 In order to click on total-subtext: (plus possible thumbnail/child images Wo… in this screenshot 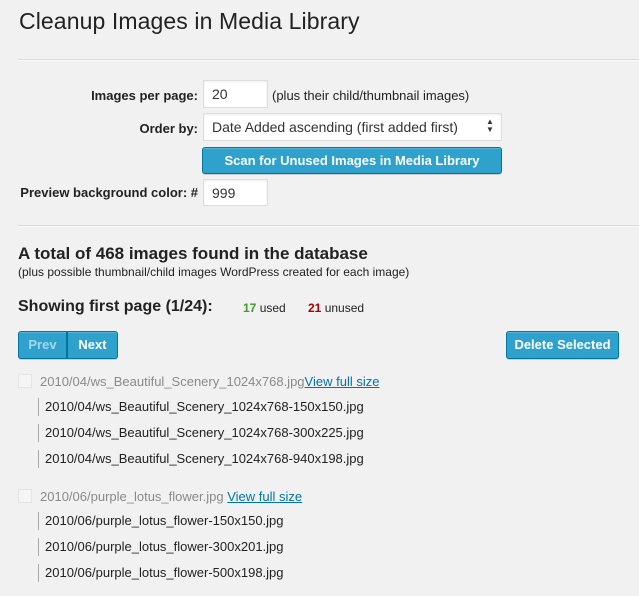, I will do `click(214, 272)`.